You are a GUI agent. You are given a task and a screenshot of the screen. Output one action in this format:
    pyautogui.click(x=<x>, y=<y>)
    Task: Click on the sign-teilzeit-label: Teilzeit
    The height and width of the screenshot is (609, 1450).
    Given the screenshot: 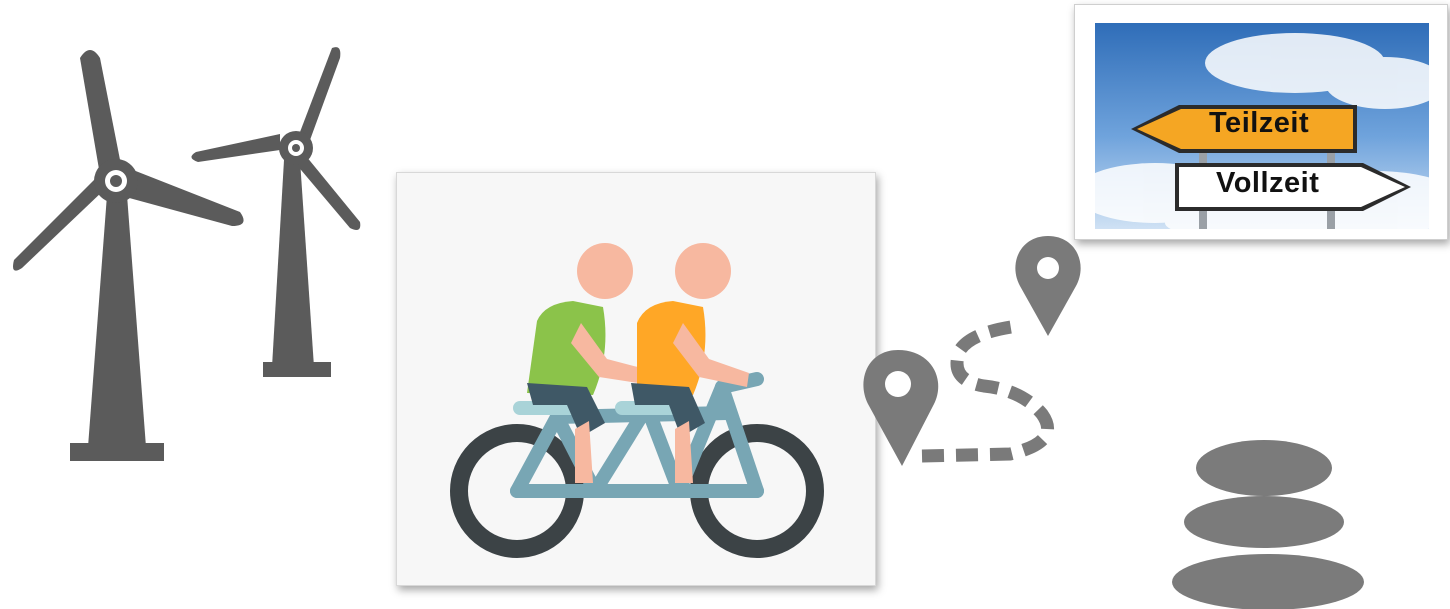 What is the action you would take?
    pyautogui.click(x=1259, y=123)
    